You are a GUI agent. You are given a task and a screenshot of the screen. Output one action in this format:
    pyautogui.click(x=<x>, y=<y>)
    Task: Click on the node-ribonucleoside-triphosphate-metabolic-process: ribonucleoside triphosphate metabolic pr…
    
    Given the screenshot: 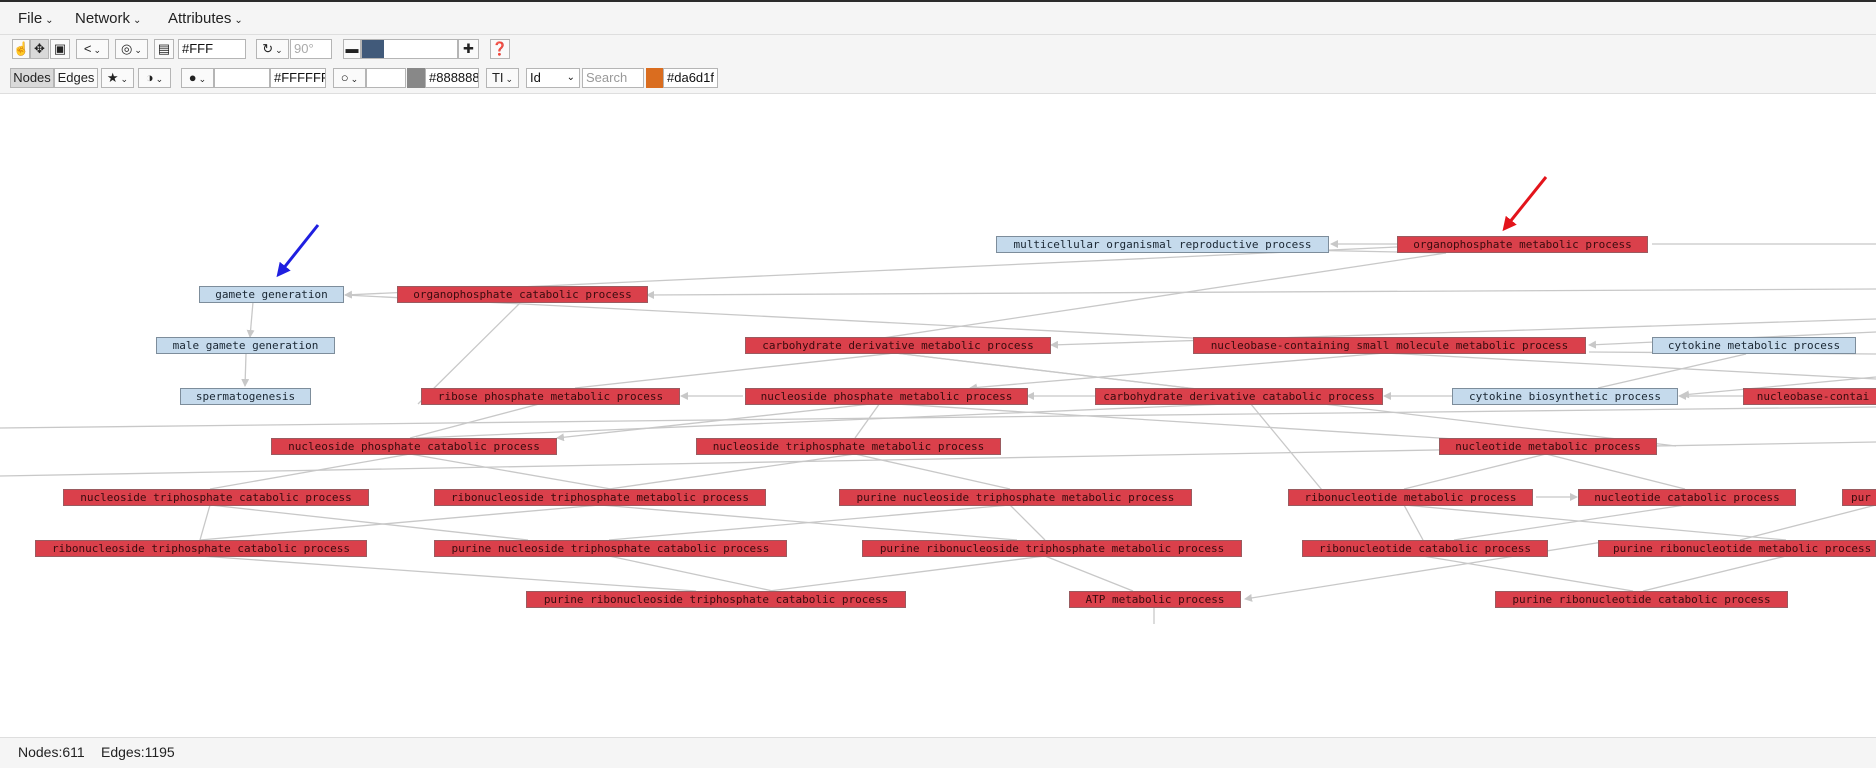 What is the action you would take?
    pyautogui.click(x=600, y=497)
    